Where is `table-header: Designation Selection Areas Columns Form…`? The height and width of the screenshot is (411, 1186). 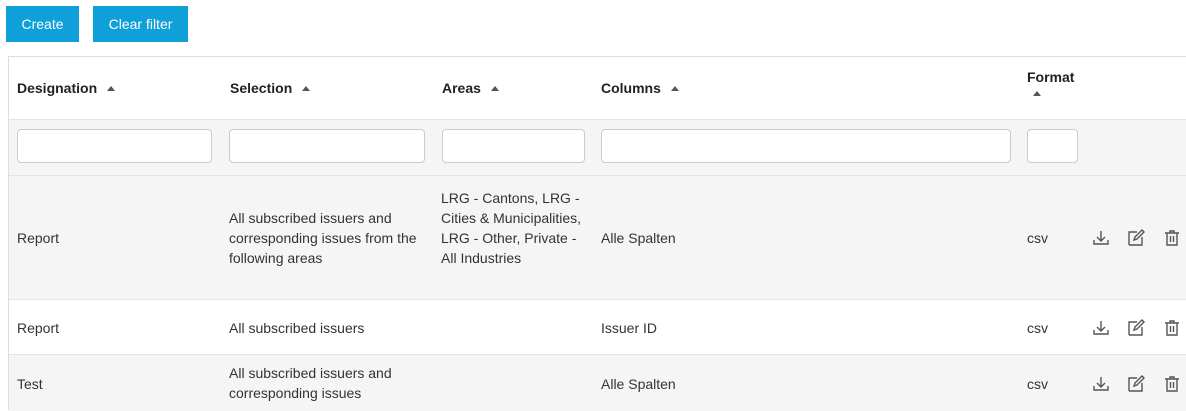
table-header: Designation Selection Areas Columns Form… is located at coordinates (597, 88).